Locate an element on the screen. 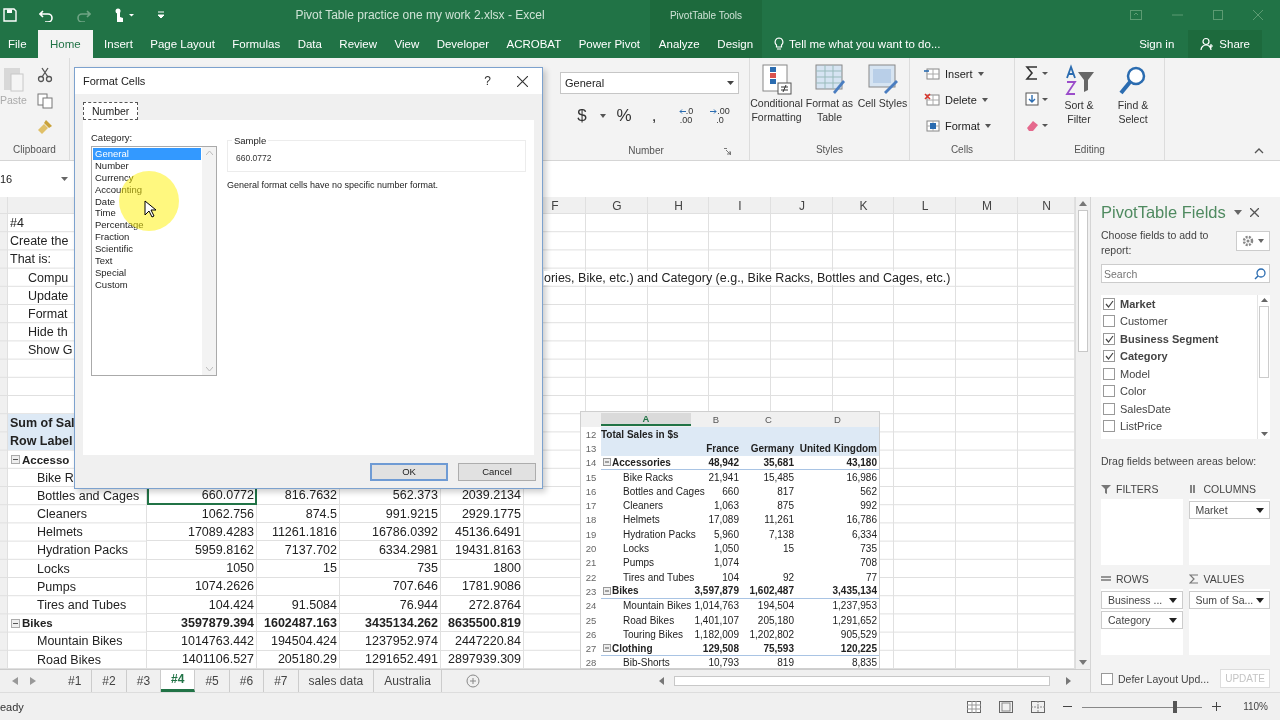 The image size is (1280, 720). category-item: Special is located at coordinates (147, 272).